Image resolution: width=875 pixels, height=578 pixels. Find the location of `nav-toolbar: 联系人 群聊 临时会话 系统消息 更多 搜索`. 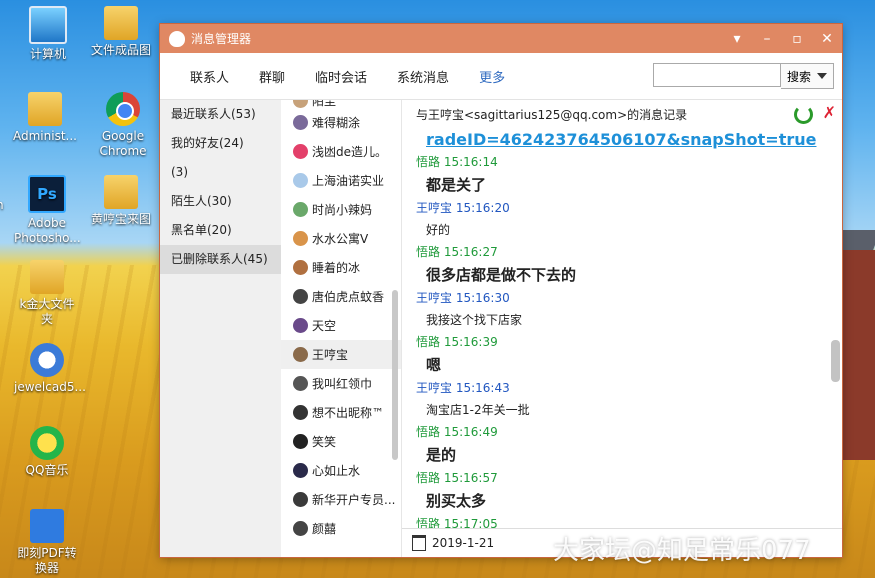

nav-toolbar: 联系人 群聊 临时会话 系统消息 更多 搜索 is located at coordinates (501, 76).